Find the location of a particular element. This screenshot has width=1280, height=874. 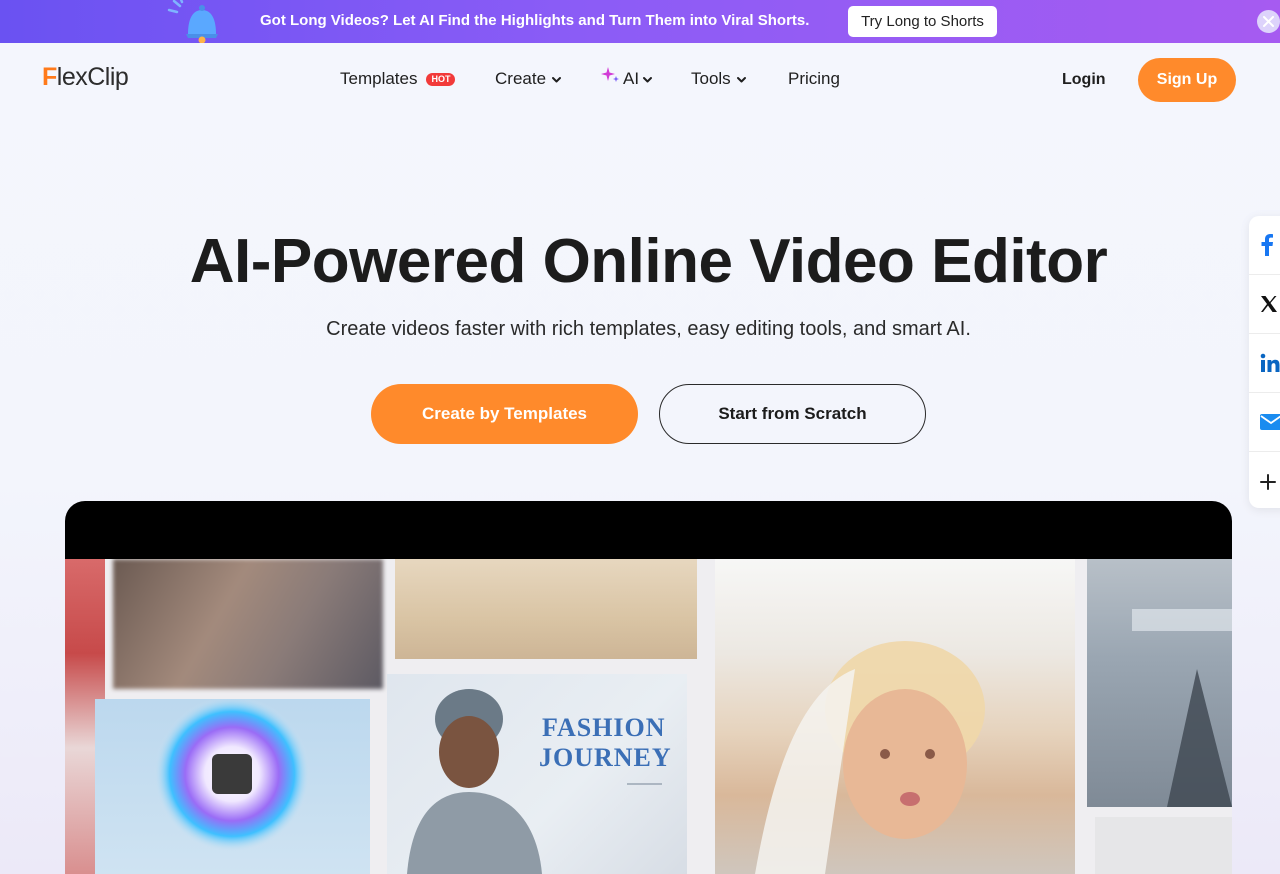

nav-item-create: Create is located at coordinates (528, 79).